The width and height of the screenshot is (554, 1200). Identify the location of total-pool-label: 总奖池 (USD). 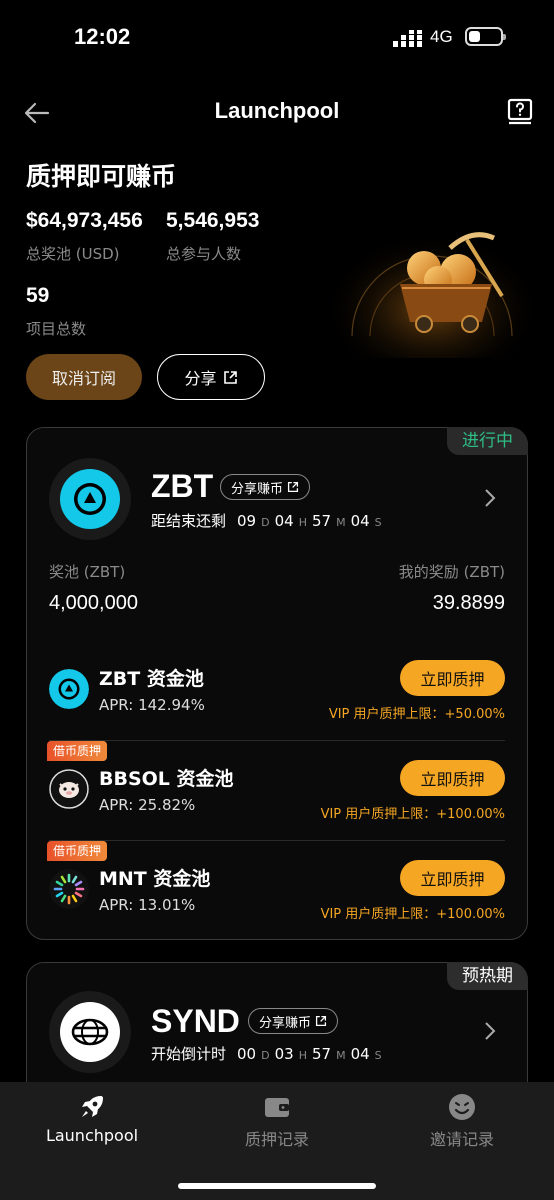
(73, 254).